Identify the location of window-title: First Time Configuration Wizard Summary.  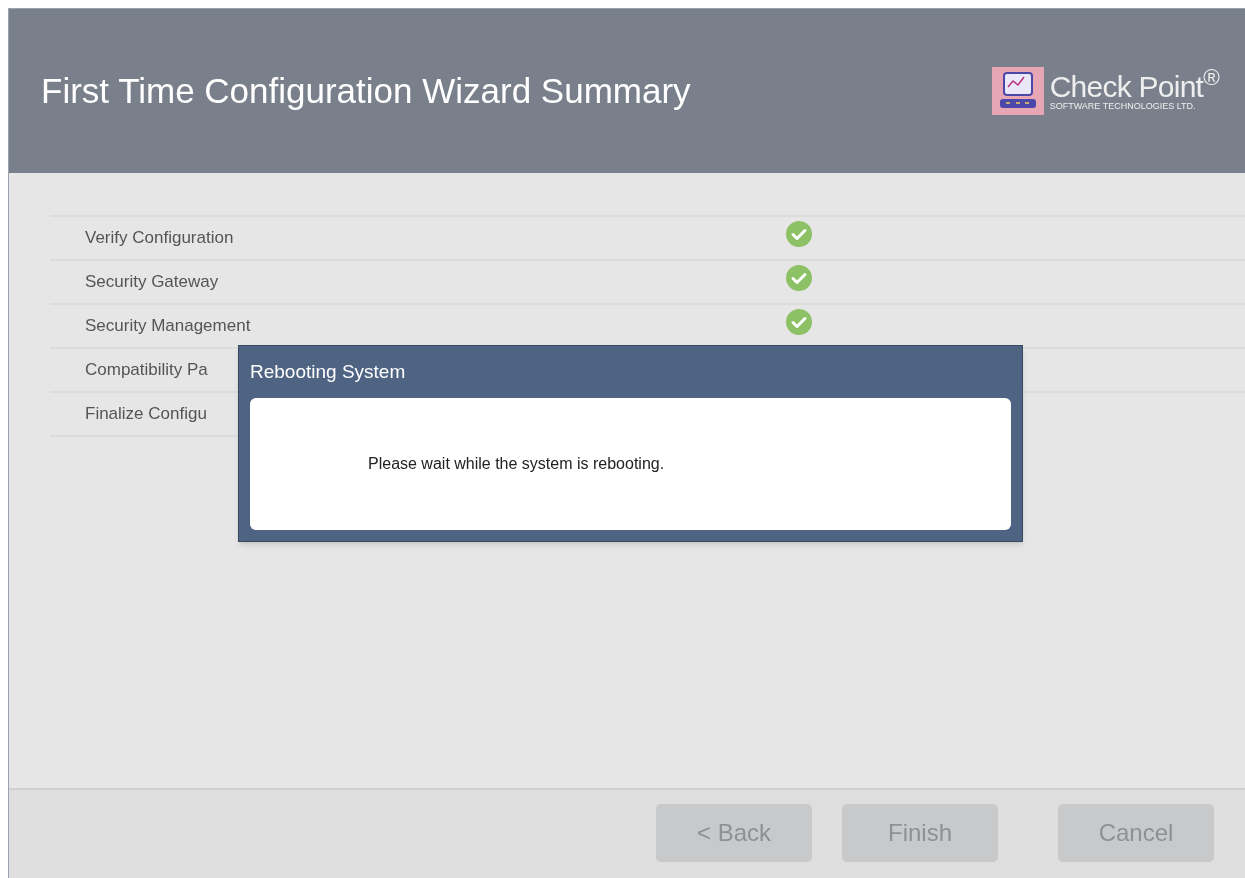
(366, 90).